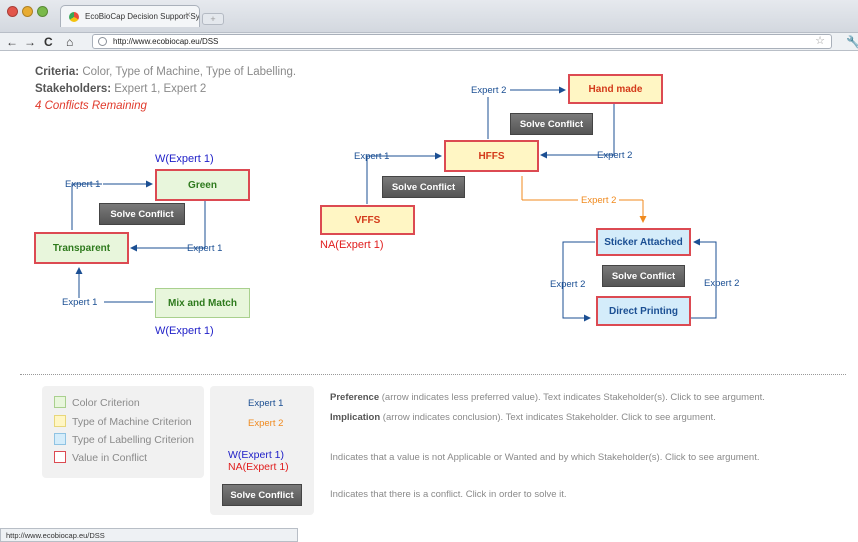 This screenshot has width=858, height=542. Describe the element at coordinates (615, 89) in the screenshot. I see `node-hand-made: Hand made` at that location.